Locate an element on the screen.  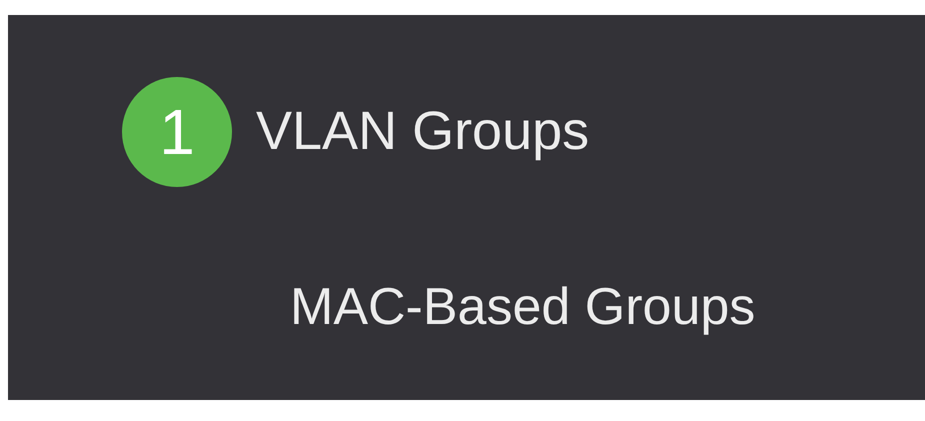
submenu-item: MAC-Based Groups is located at coordinates (607, 307).